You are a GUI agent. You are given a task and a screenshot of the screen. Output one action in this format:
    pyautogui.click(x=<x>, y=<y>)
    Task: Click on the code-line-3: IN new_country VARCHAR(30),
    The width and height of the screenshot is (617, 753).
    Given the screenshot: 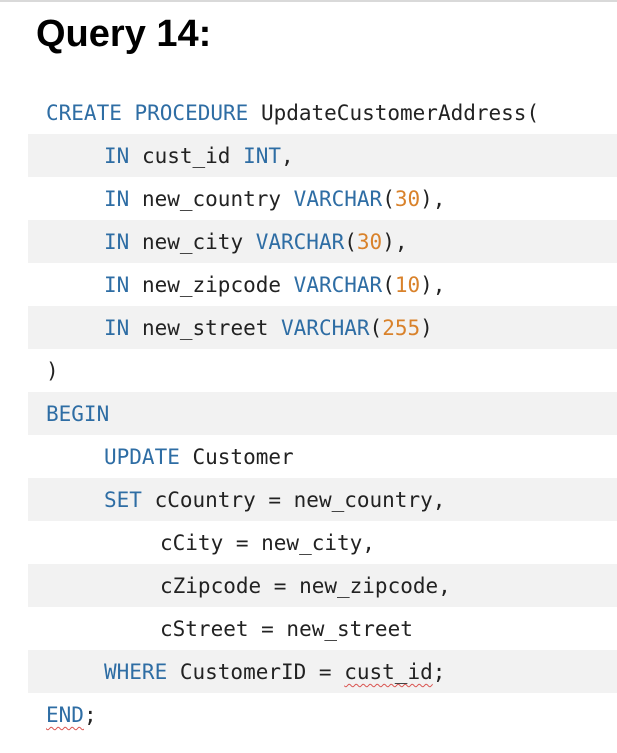 What is the action you would take?
    pyautogui.click(x=274, y=199)
    